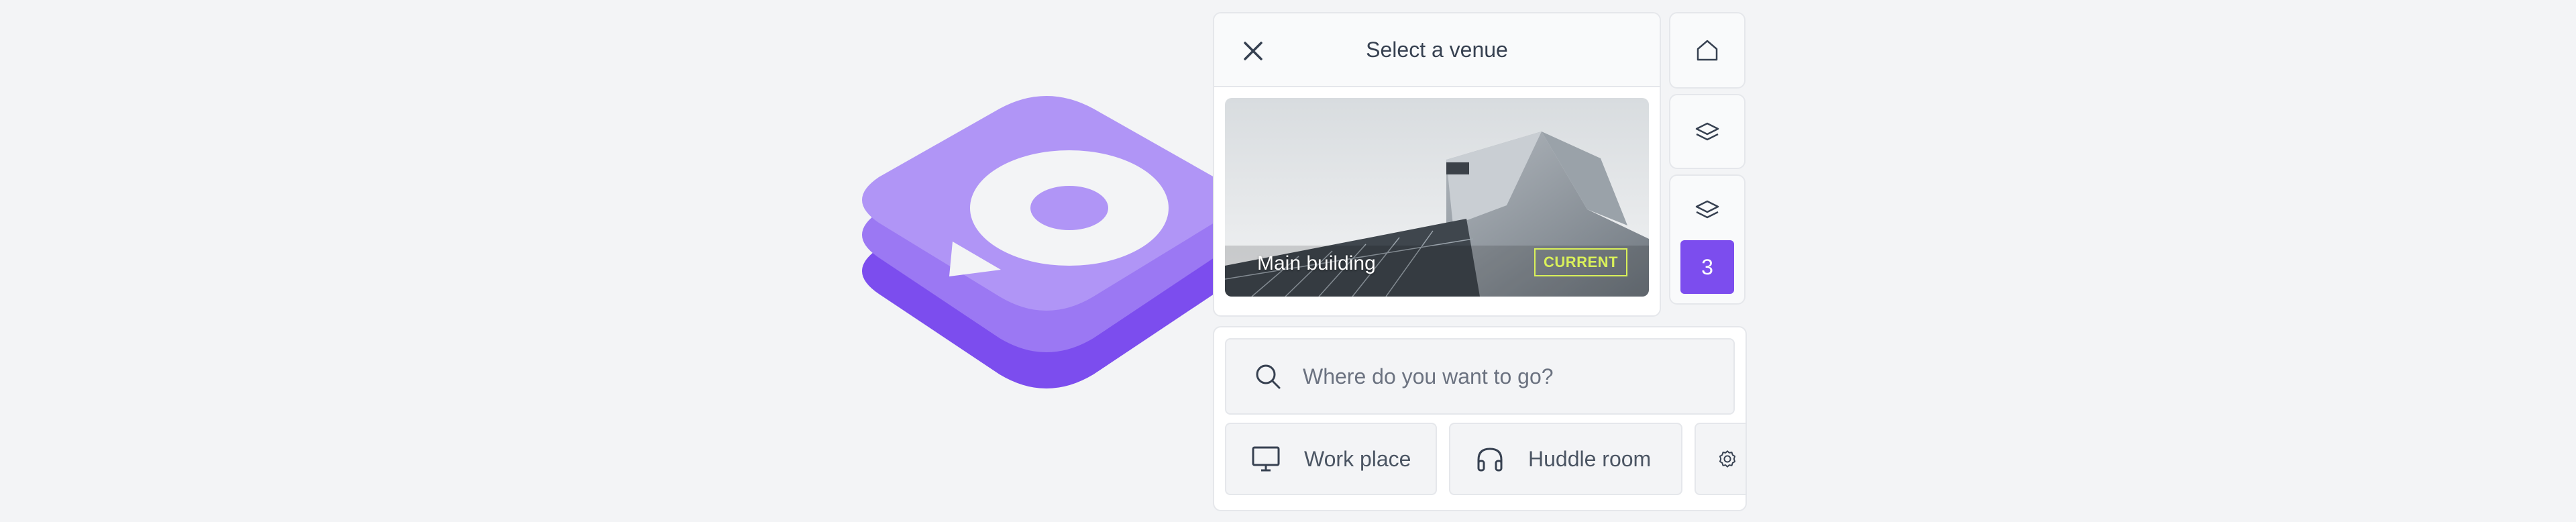 Image resolution: width=2576 pixels, height=522 pixels. I want to click on category-work-place: Work place, so click(1331, 459).